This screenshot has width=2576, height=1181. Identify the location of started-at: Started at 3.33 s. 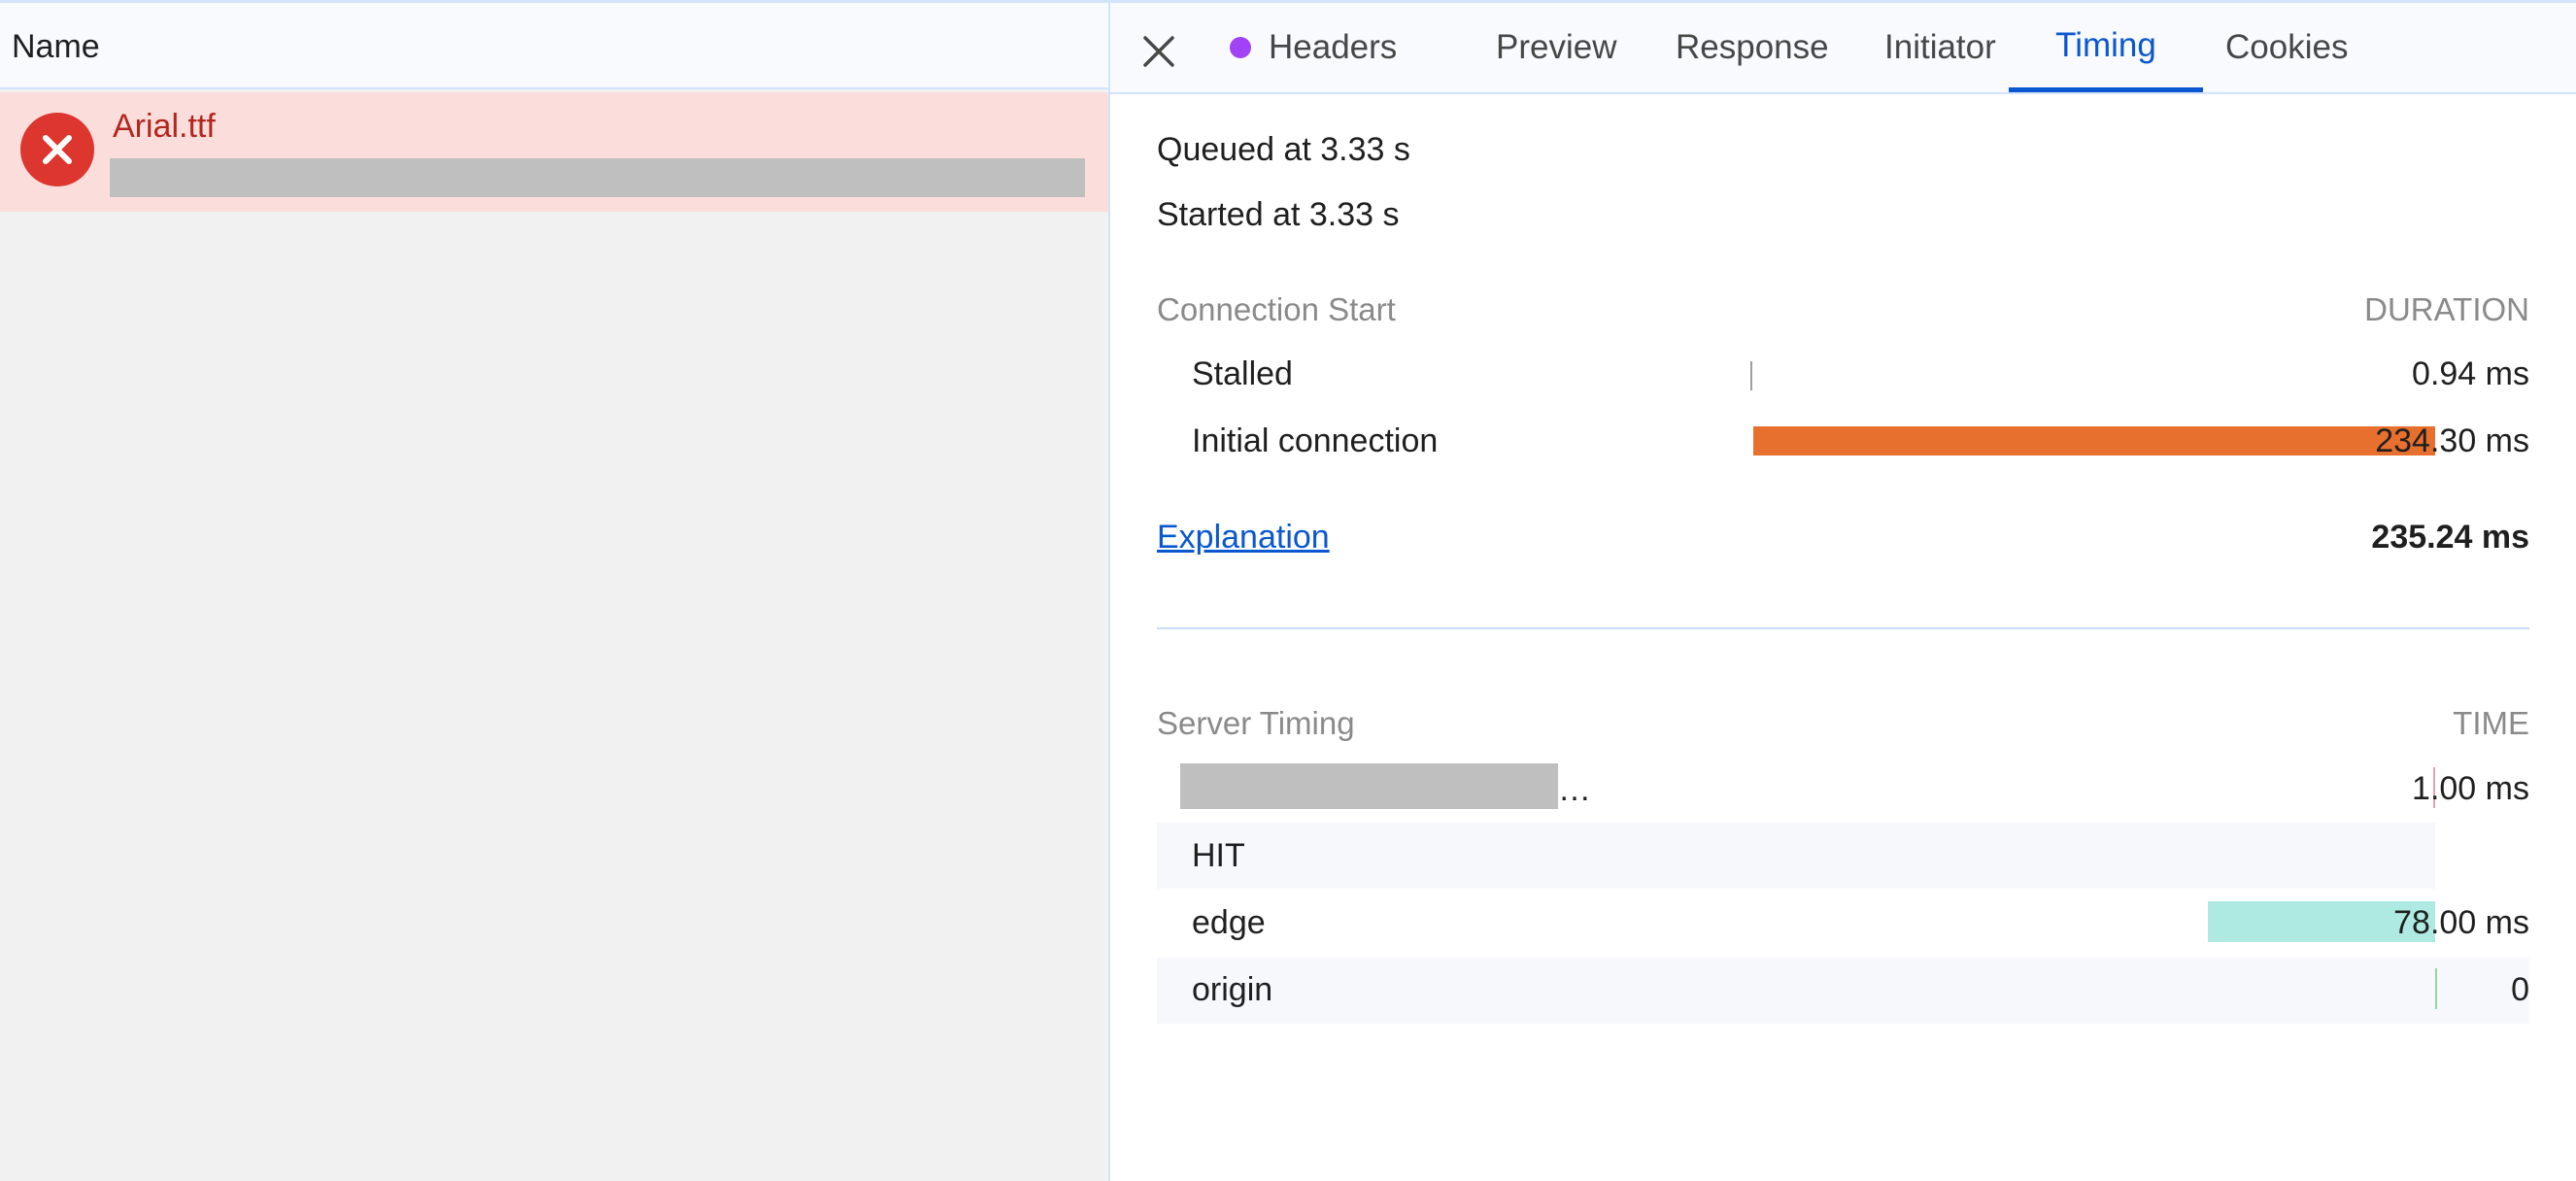
(1278, 214).